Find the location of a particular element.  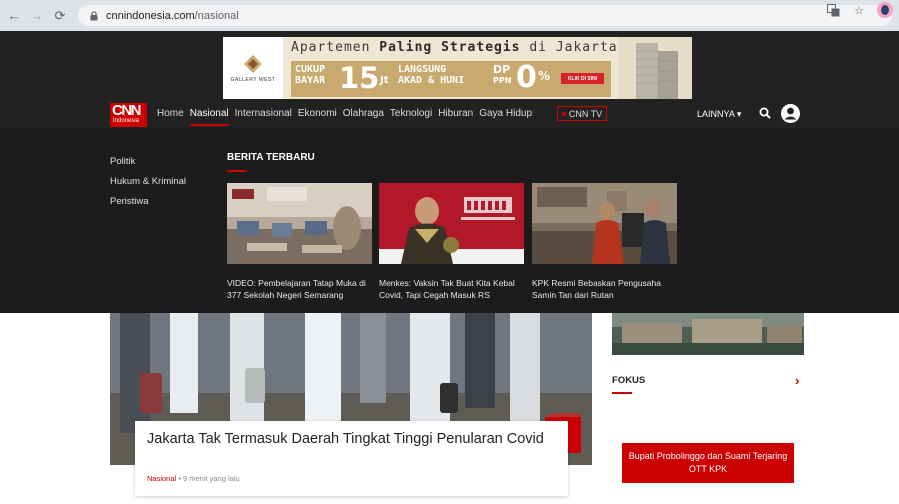

nasional-sub-links: Politik Hukum & Kriminal Peristiwa is located at coordinates (148, 181).